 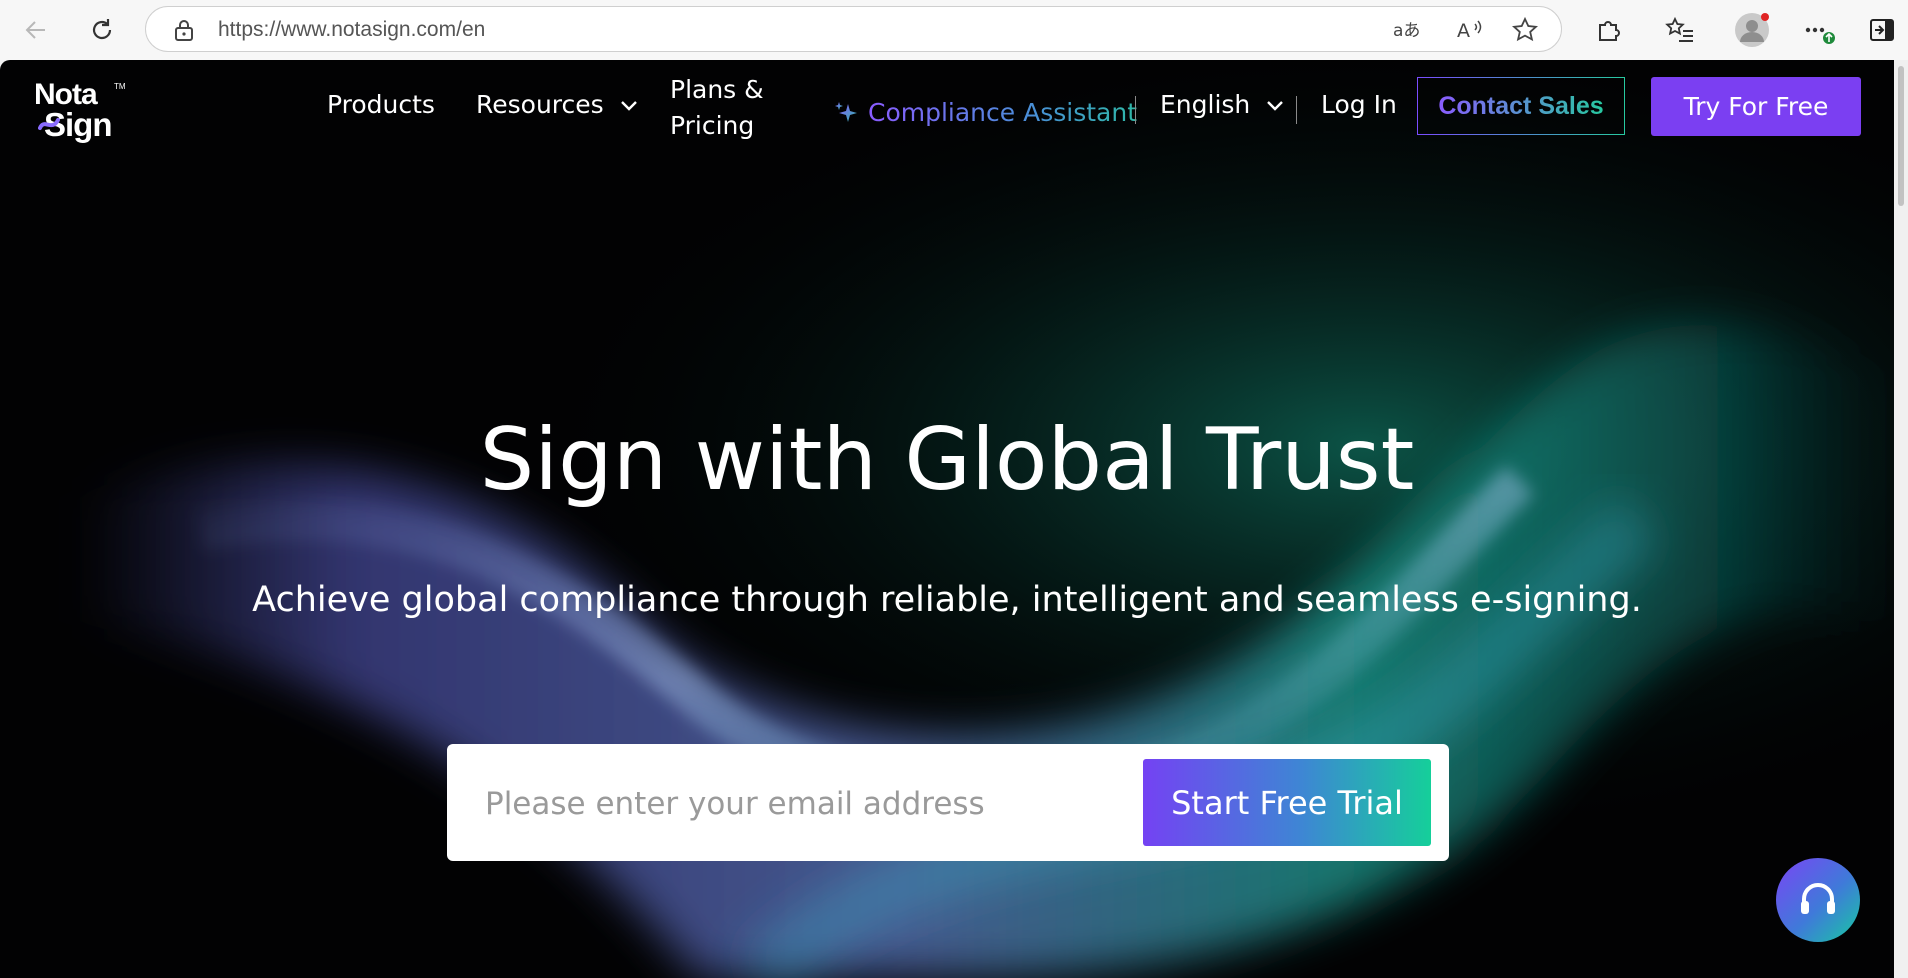 What do you see at coordinates (1287, 802) in the screenshot?
I see `start-free-trial-button: Start Free Trial` at bounding box center [1287, 802].